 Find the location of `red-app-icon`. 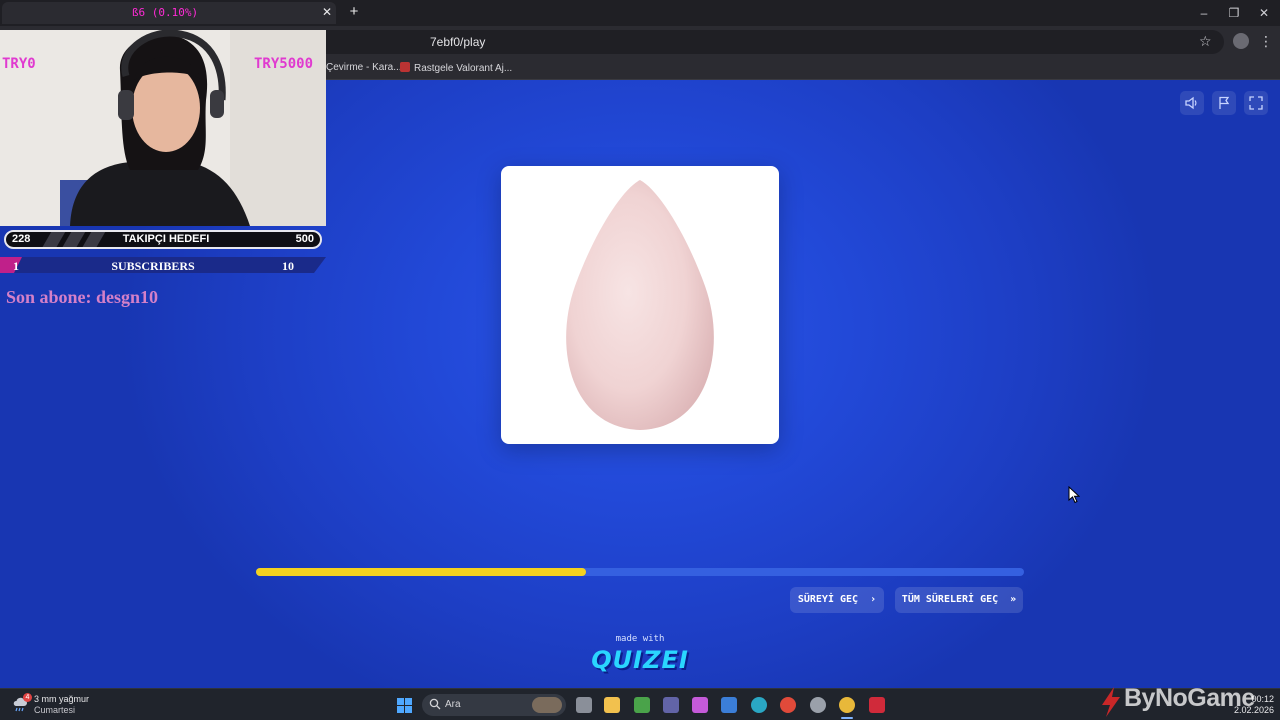

red-app-icon is located at coordinates (877, 705).